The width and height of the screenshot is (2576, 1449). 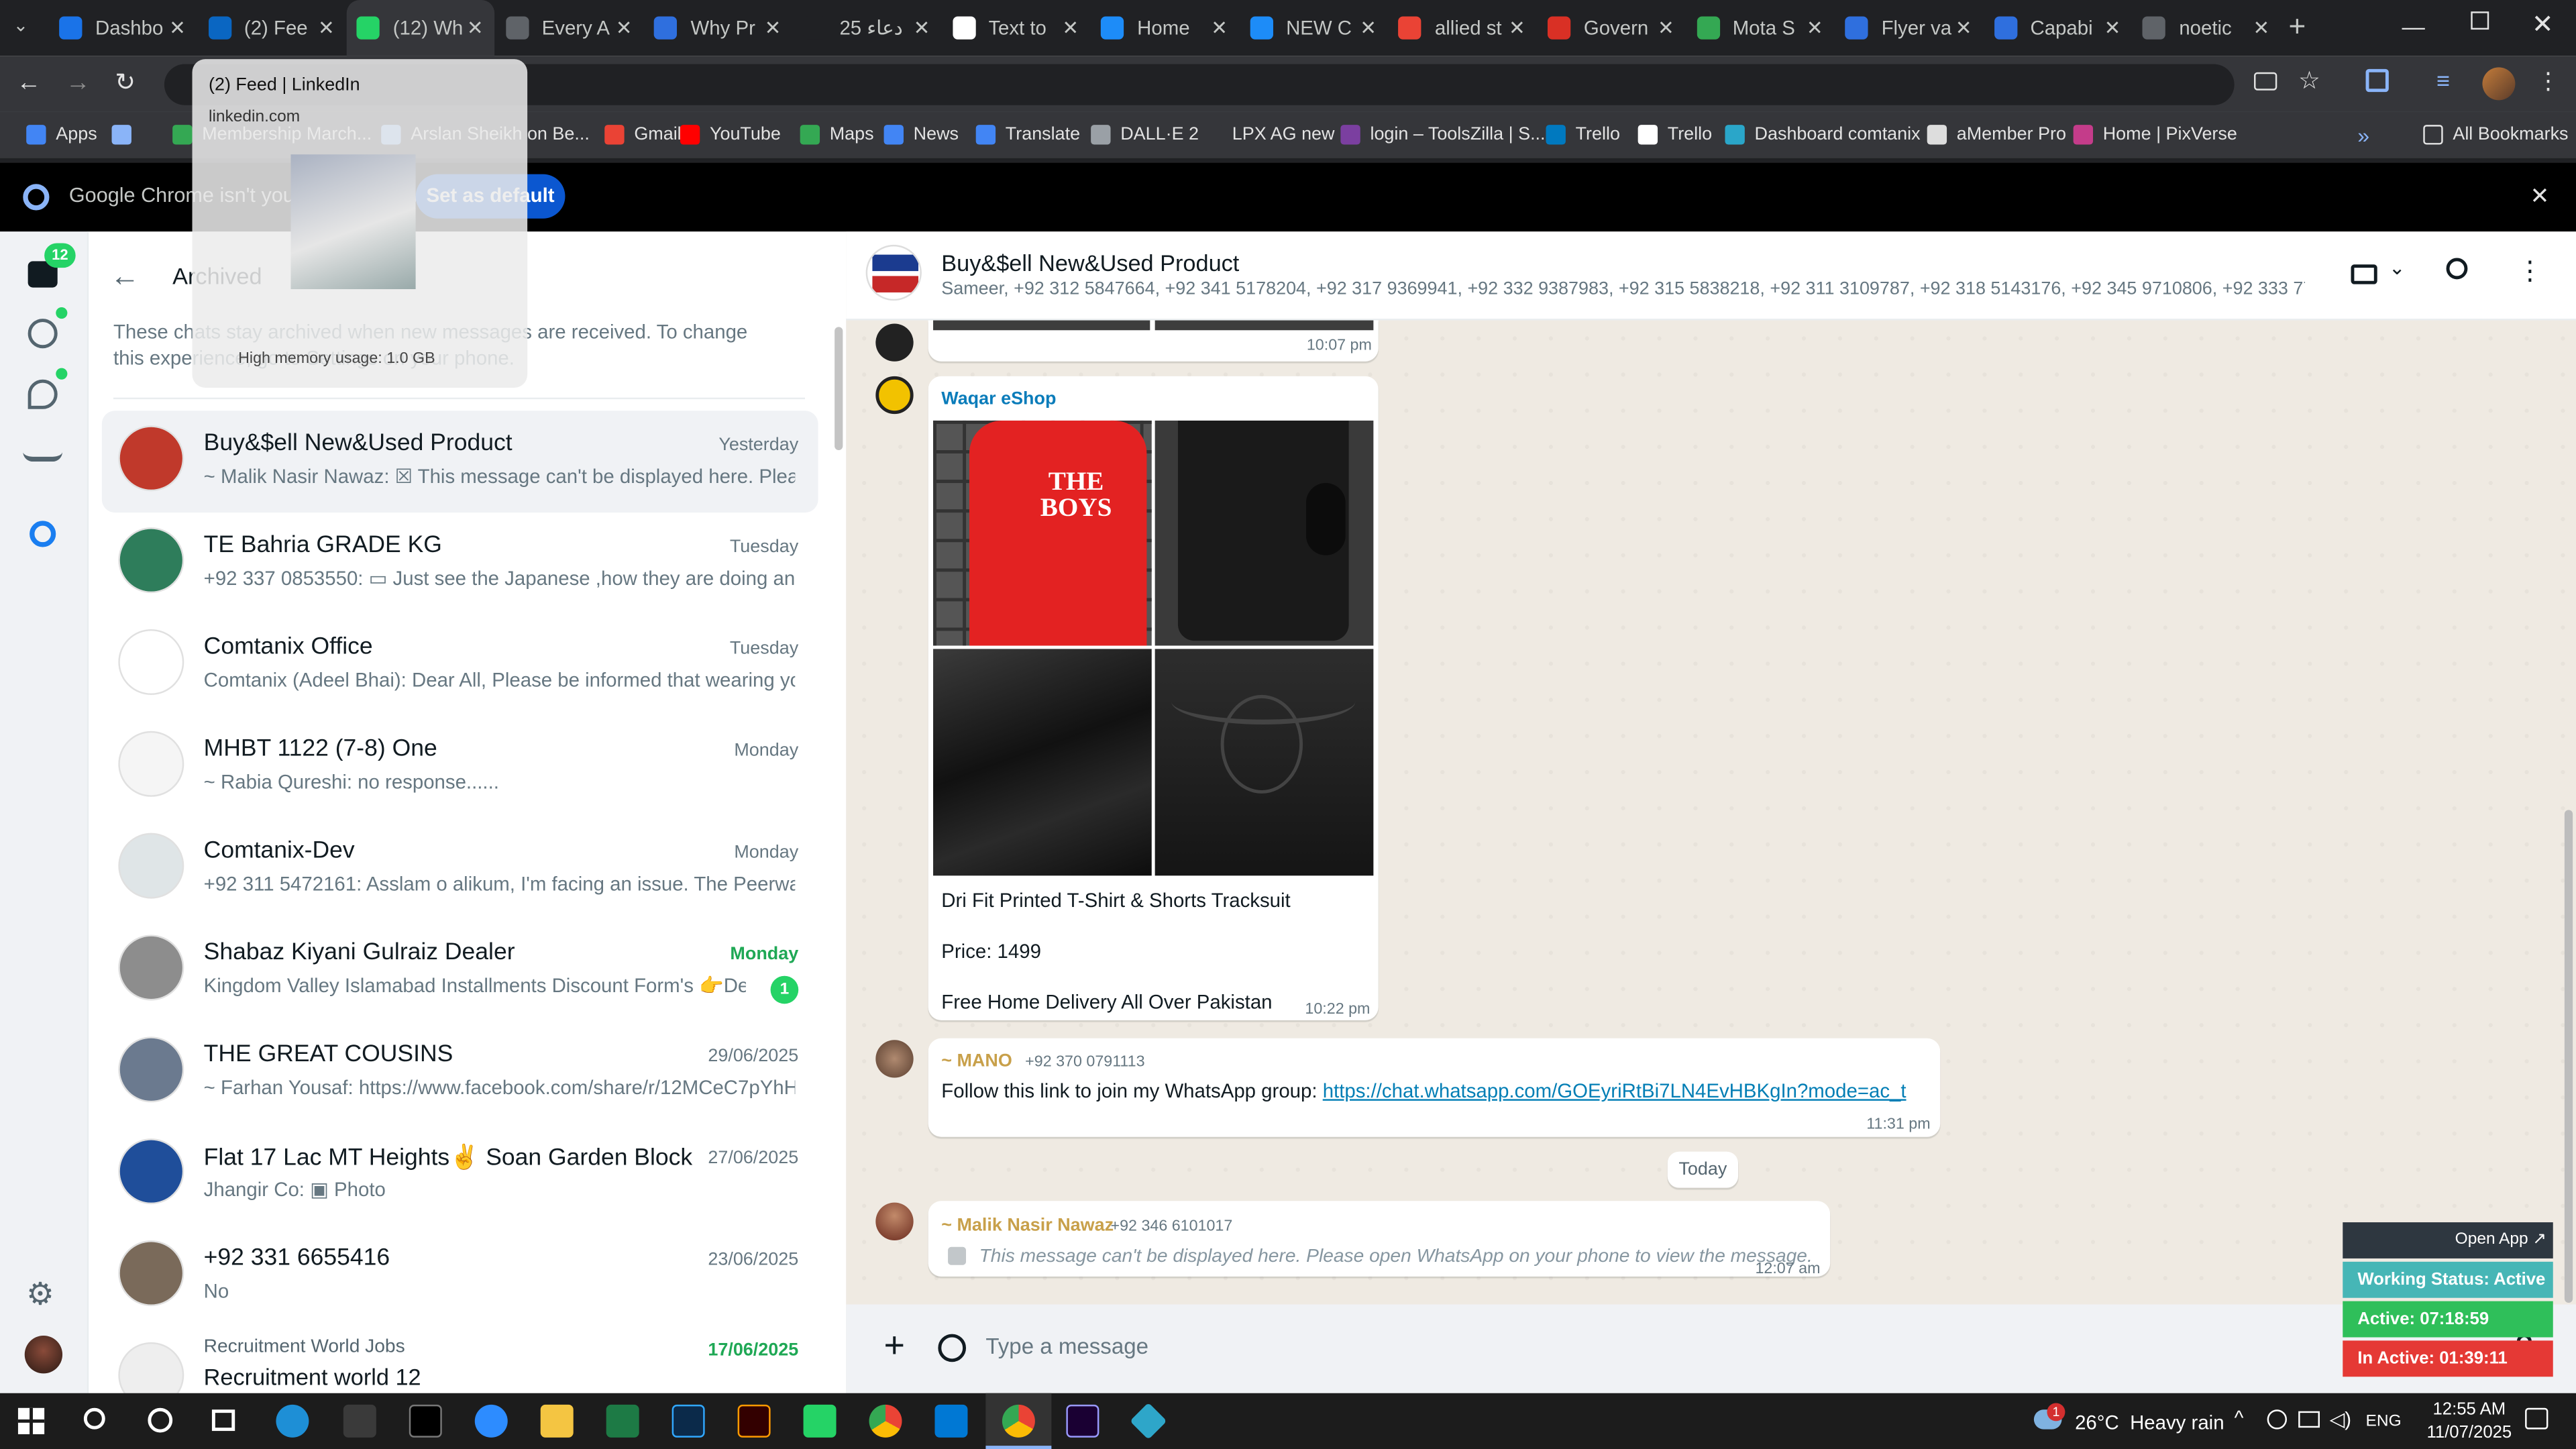 What do you see at coordinates (2384, 1422) in the screenshot?
I see `language-indicator: ENG` at bounding box center [2384, 1422].